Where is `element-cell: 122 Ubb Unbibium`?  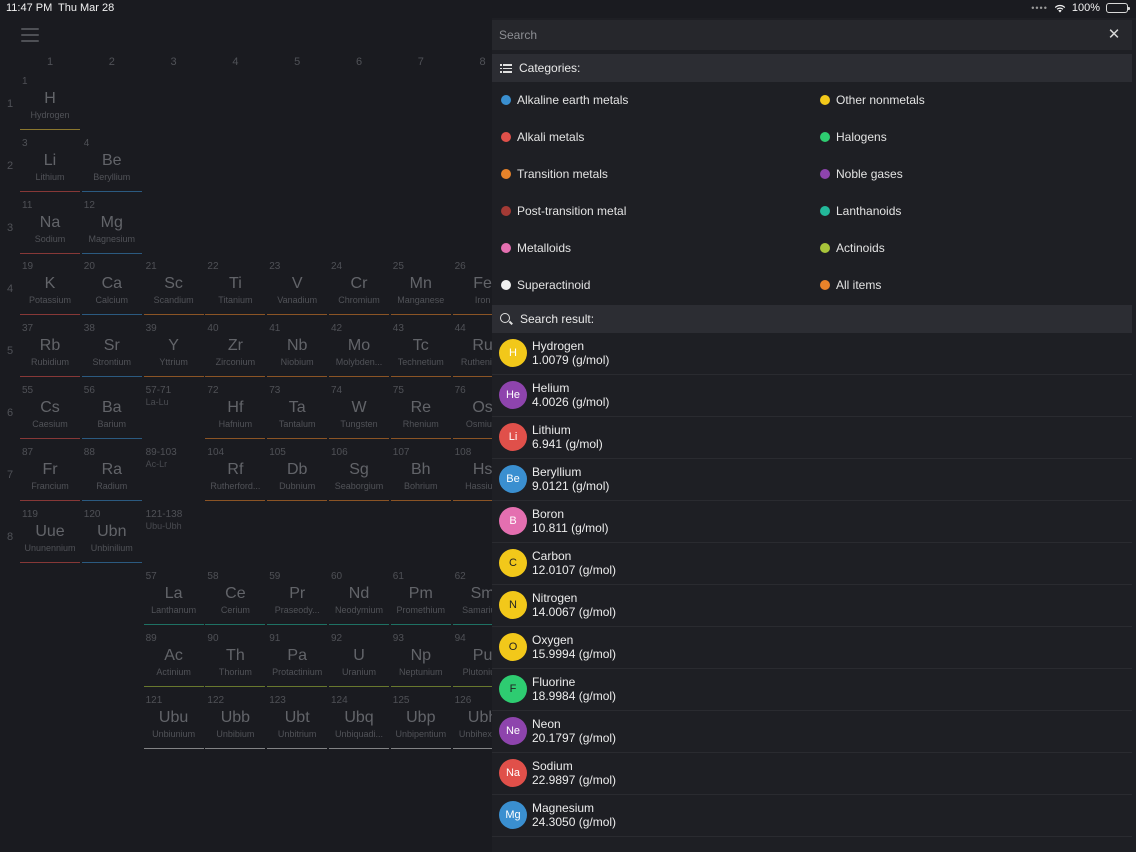
element-cell: 122 Ubb Unbibium is located at coordinates (235, 723).